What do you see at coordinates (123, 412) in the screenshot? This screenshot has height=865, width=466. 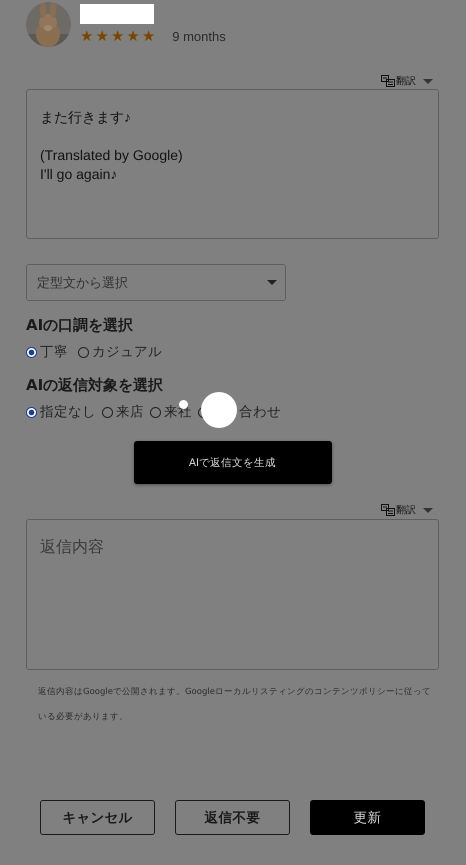 I see `radio-option: 来店` at bounding box center [123, 412].